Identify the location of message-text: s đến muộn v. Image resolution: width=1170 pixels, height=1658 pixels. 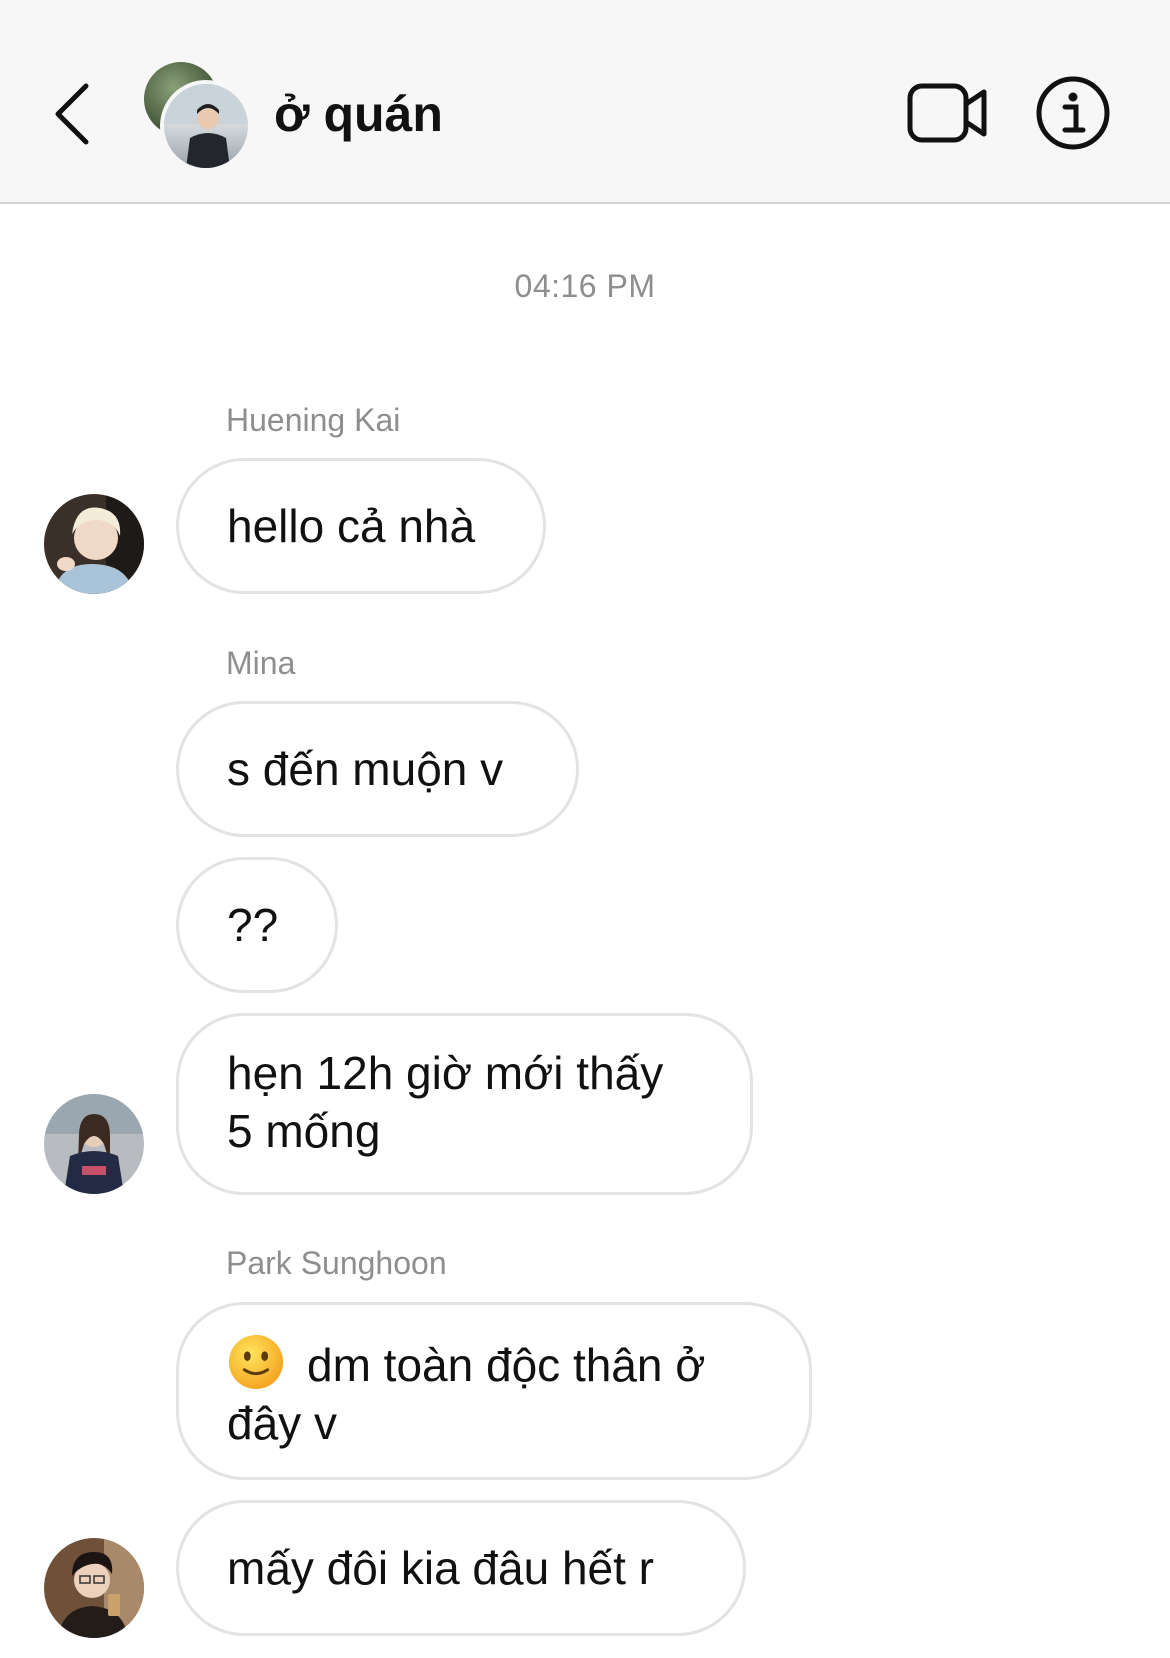
(365, 769).